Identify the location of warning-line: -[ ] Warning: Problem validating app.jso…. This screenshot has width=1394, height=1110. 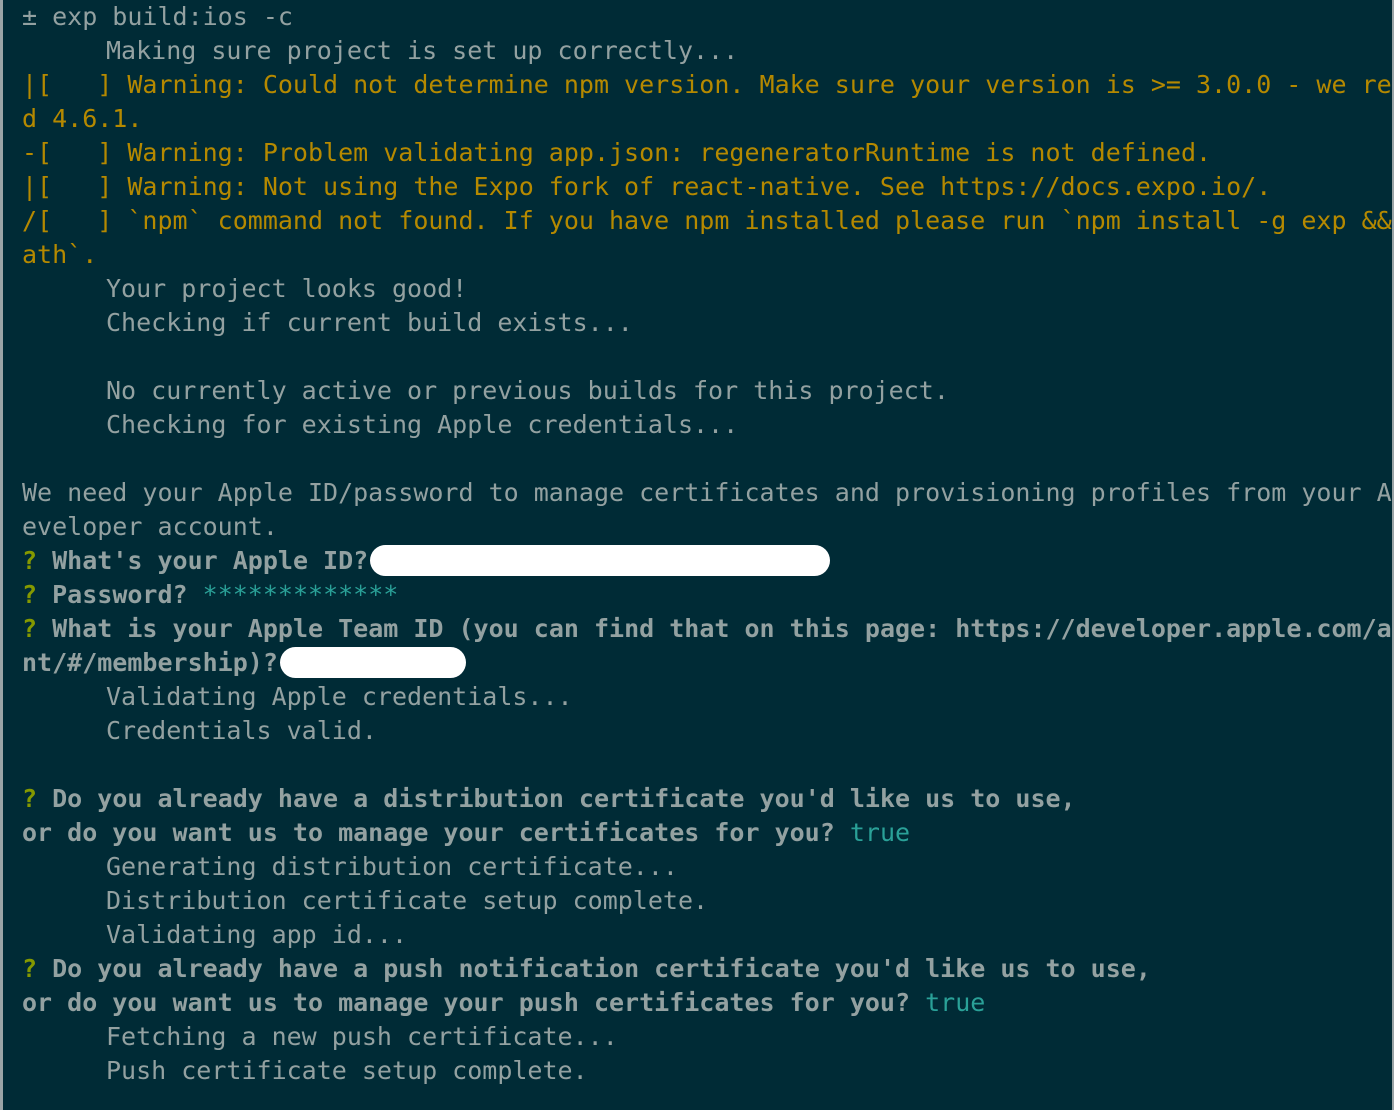
(617, 152).